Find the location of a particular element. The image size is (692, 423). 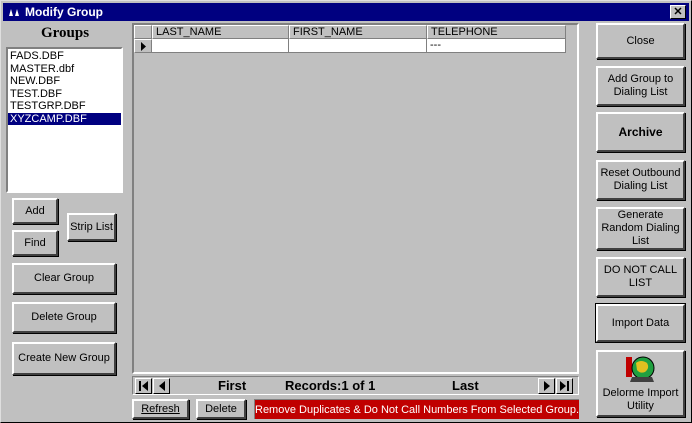

grid-header-row: LAST_NAME FIRST_NAME TELEPHONE is located at coordinates (350, 32).